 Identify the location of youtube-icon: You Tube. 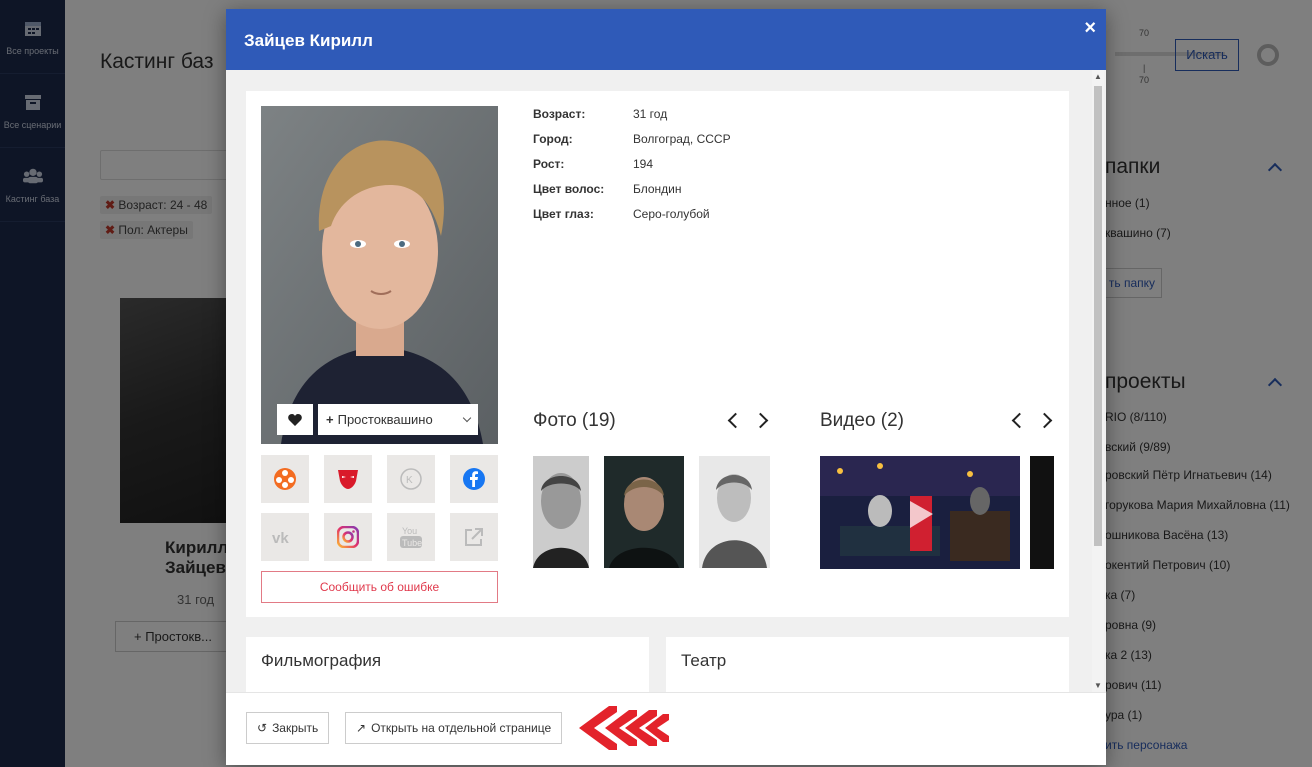
(411, 537).